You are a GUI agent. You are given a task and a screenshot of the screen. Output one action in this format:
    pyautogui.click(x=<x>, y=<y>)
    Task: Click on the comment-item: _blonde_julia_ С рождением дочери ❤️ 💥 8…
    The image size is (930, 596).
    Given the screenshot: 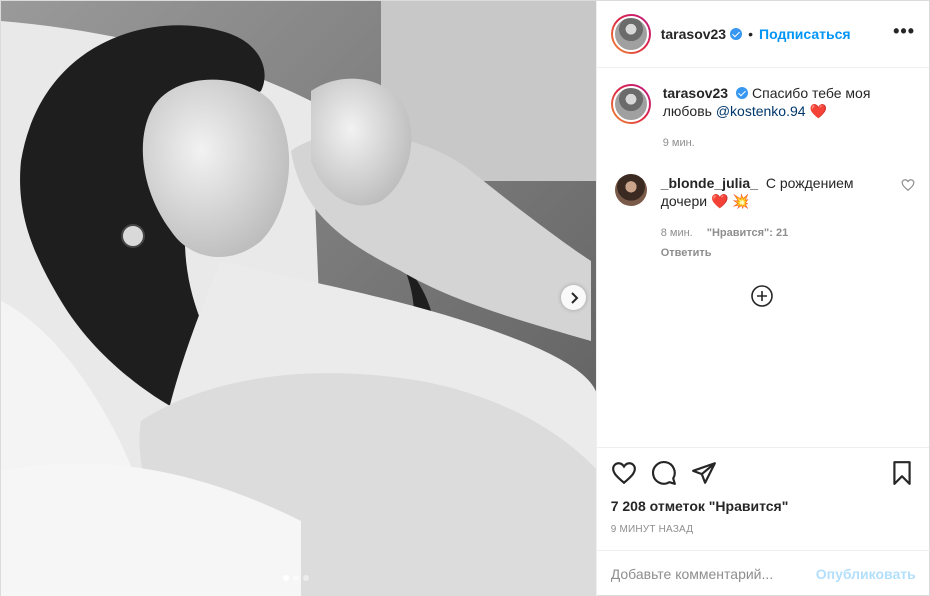 What is the action you would take?
    pyautogui.click(x=763, y=218)
    